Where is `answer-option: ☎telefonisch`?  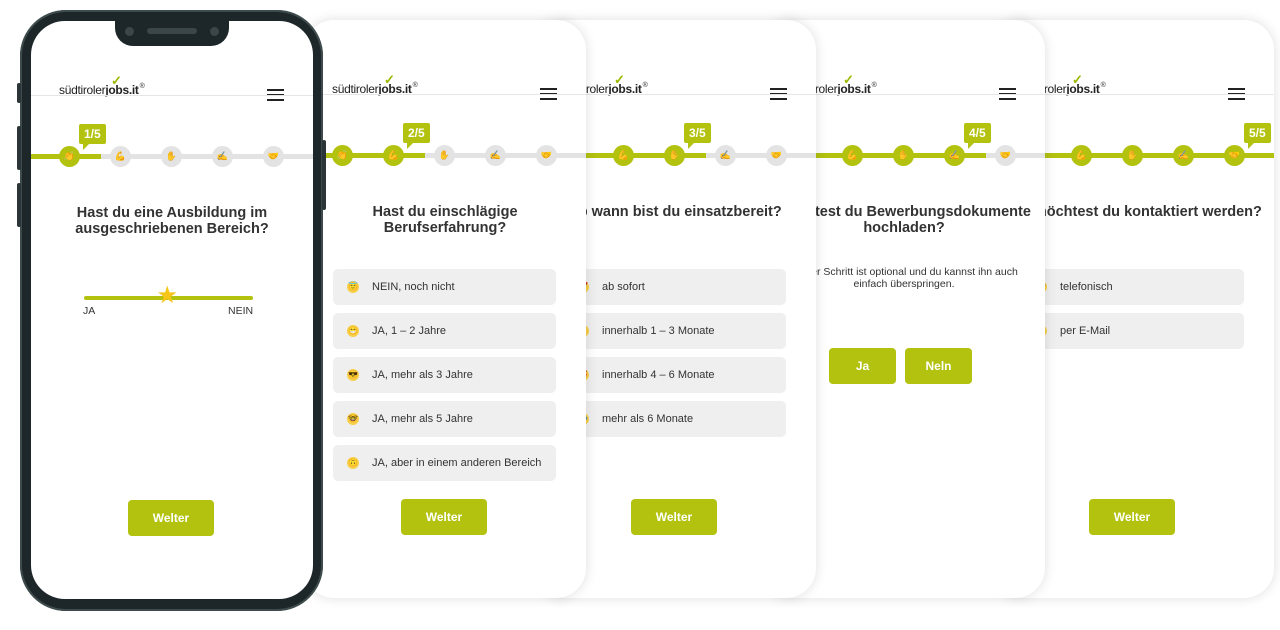
answer-option: ☎telefonisch is located at coordinates (1132, 287).